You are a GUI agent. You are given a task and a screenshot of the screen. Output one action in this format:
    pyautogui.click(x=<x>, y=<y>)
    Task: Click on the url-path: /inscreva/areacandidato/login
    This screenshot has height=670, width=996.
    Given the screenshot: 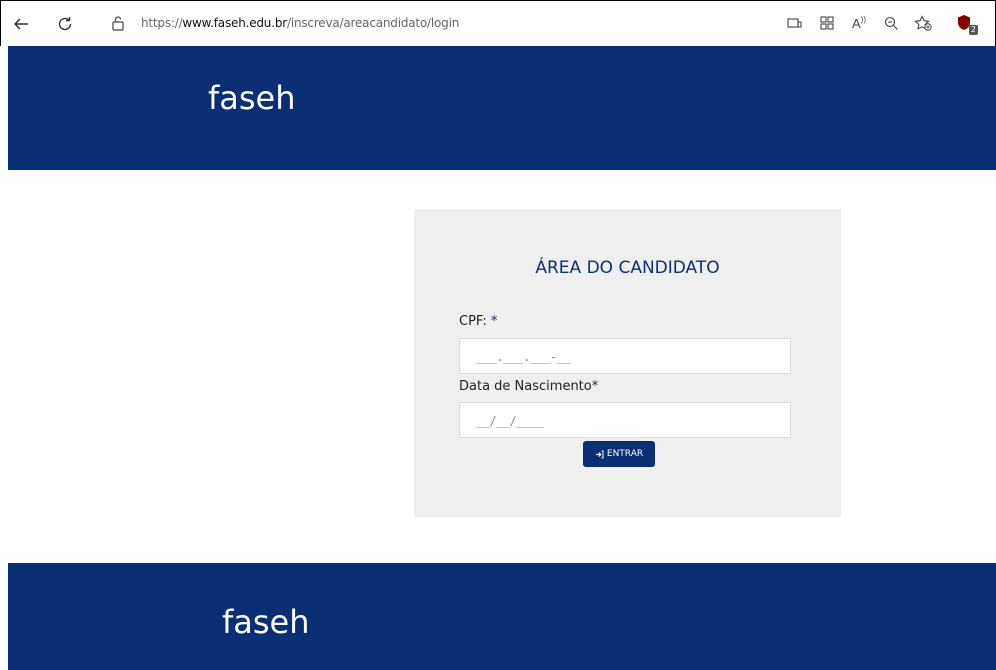 What is the action you would take?
    pyautogui.click(x=373, y=23)
    